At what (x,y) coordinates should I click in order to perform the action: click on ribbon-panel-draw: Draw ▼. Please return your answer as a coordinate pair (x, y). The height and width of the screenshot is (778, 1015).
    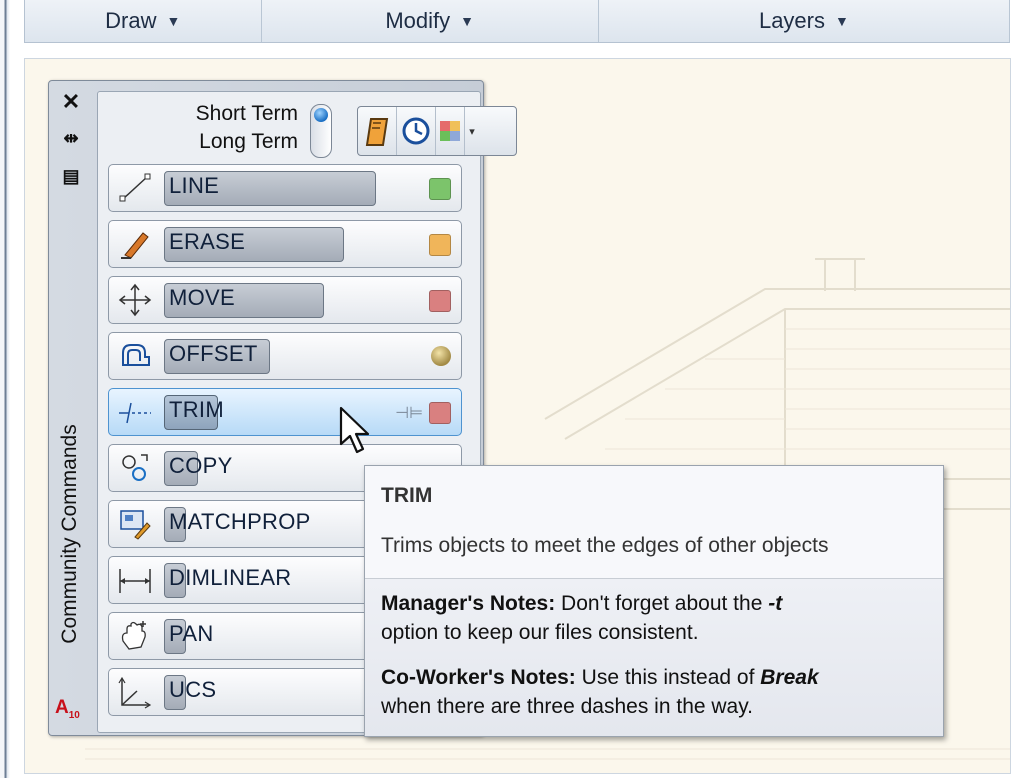
    Looking at the image, I should click on (143, 21).